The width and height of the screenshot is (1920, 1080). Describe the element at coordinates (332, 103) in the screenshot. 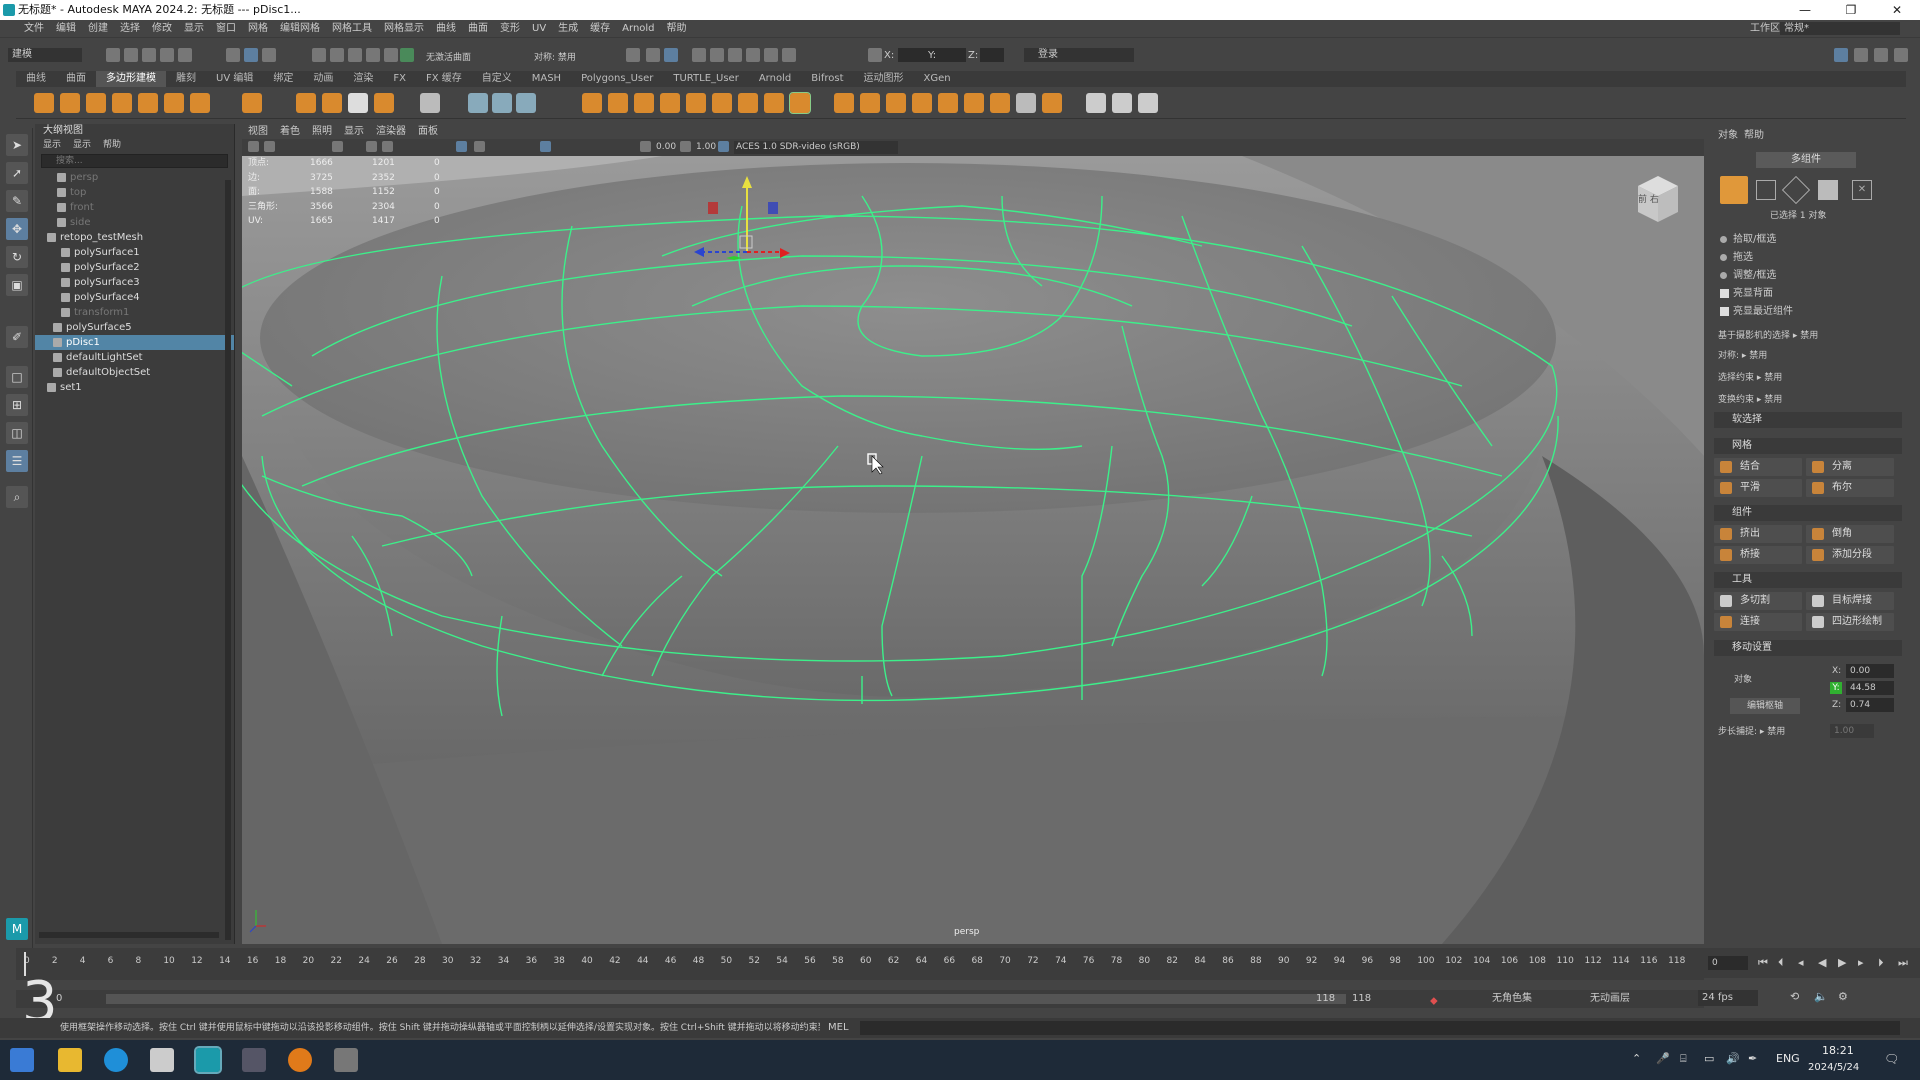

I see `helix-icon` at that location.